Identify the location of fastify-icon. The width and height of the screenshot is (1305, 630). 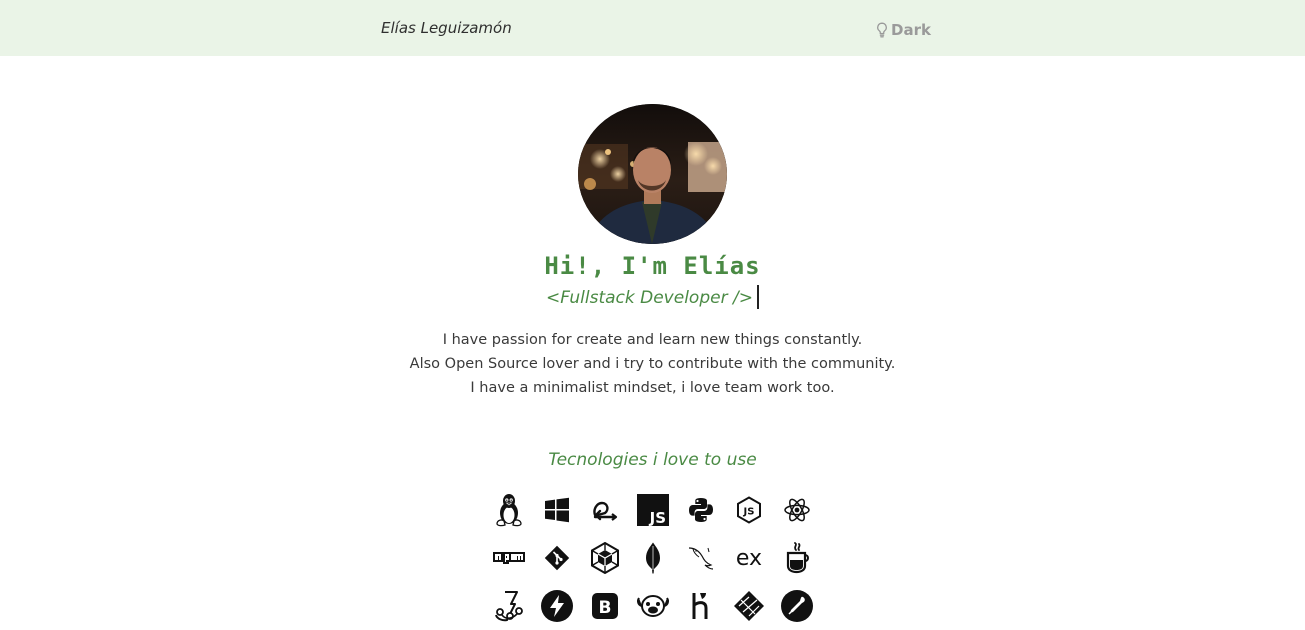
(557, 606).